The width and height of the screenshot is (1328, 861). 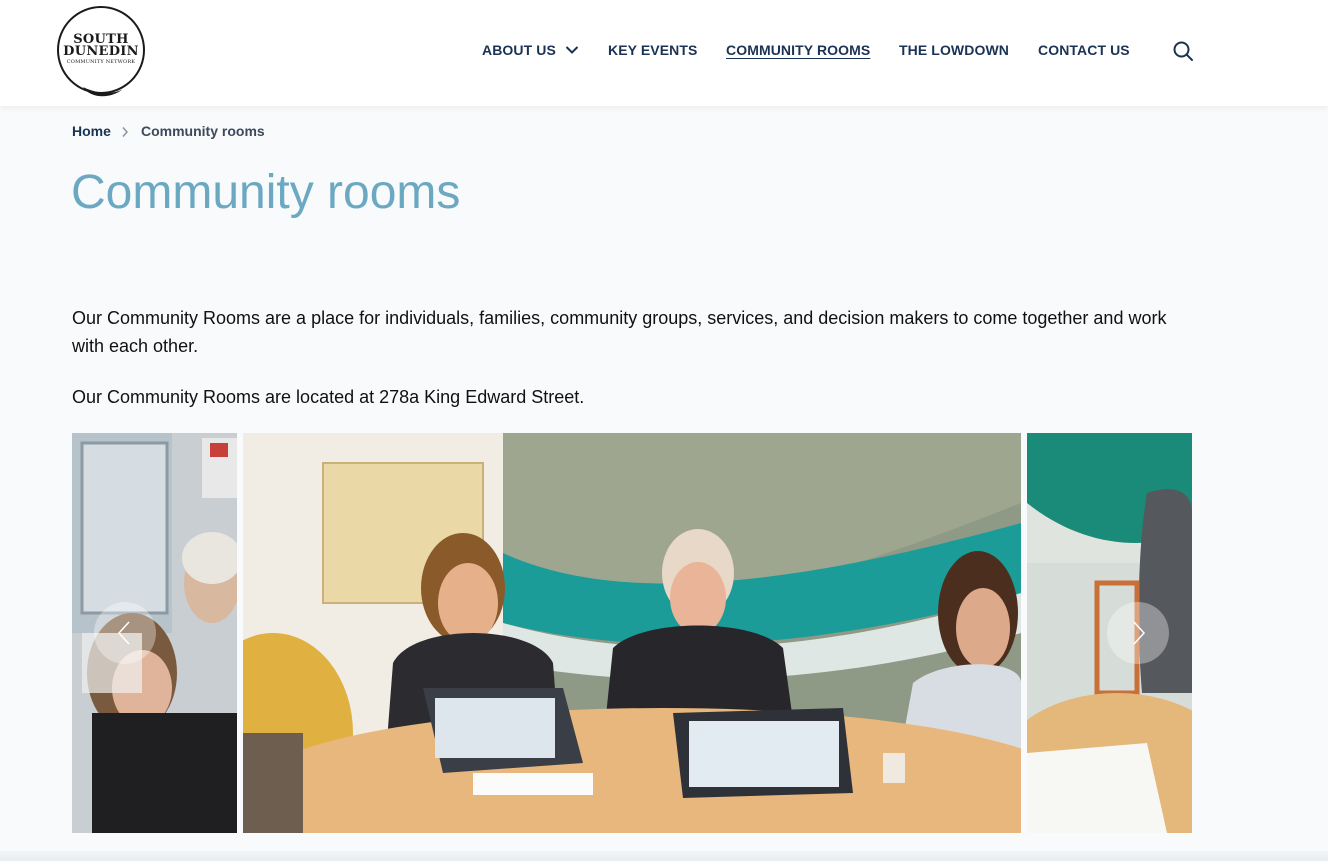 I want to click on carousel-next-button, so click(x=1138, y=633).